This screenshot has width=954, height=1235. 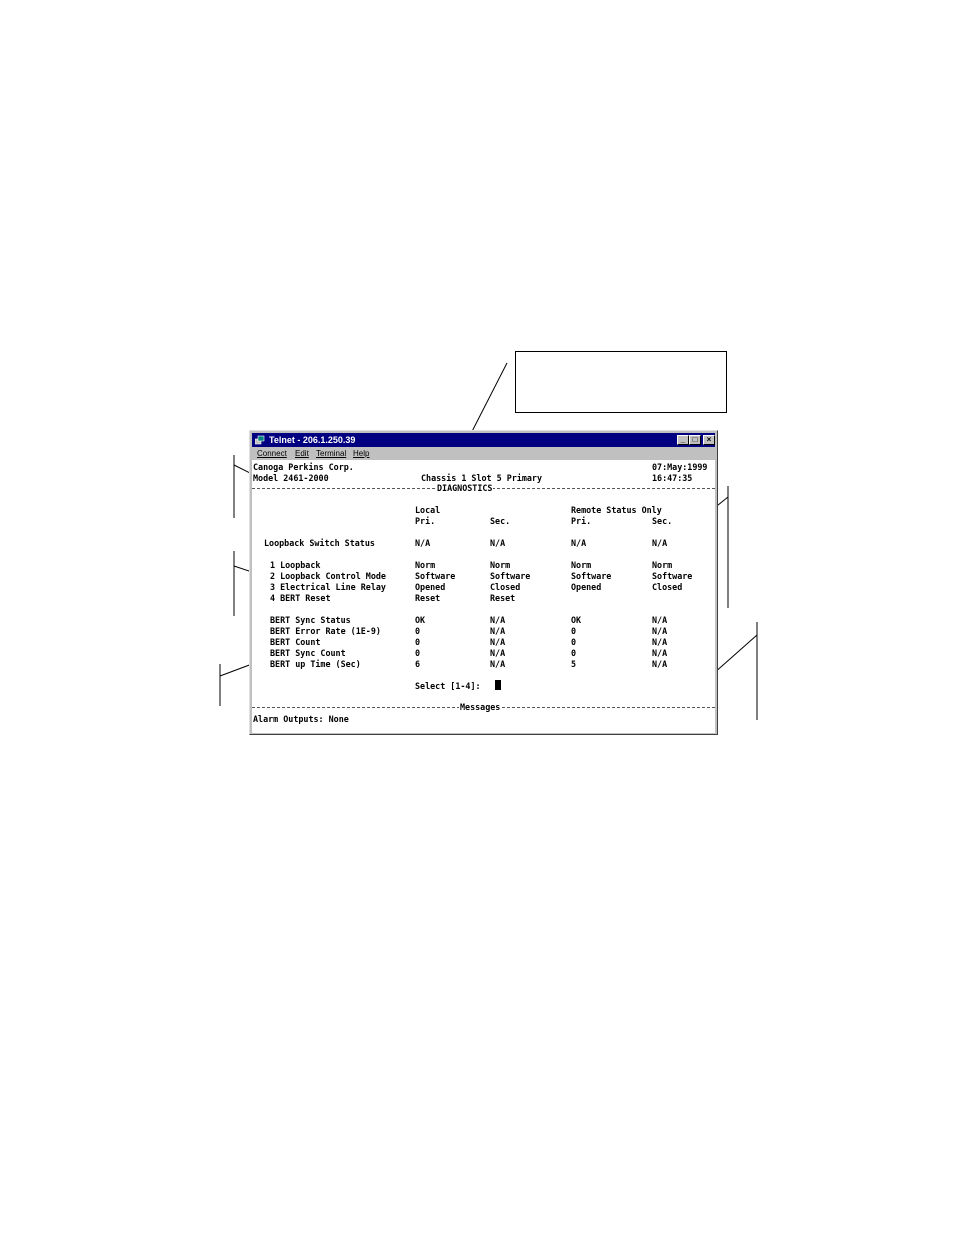 I want to click on minimize-button: _, so click(x=683, y=440).